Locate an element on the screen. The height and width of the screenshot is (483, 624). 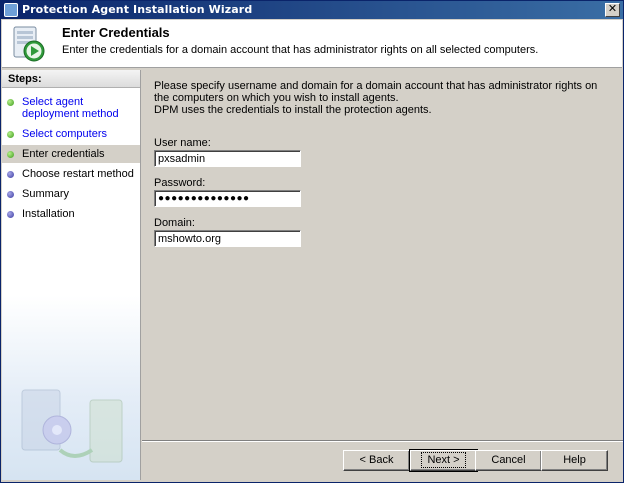
step-label: Select agent deployment method is located at coordinates (70, 108).